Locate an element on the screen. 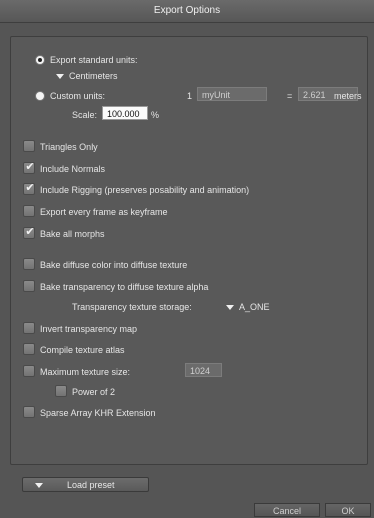 The height and width of the screenshot is (518, 374). bake-morphs-label: Bake all morphs is located at coordinates (72, 234).